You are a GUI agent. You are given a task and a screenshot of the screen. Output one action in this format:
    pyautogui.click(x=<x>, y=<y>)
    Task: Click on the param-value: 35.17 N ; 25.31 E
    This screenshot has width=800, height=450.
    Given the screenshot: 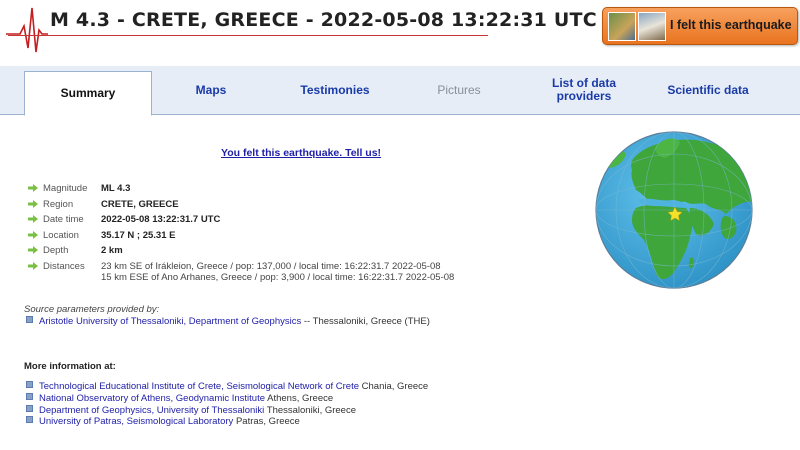 What is the action you would take?
    pyautogui.click(x=138, y=235)
    